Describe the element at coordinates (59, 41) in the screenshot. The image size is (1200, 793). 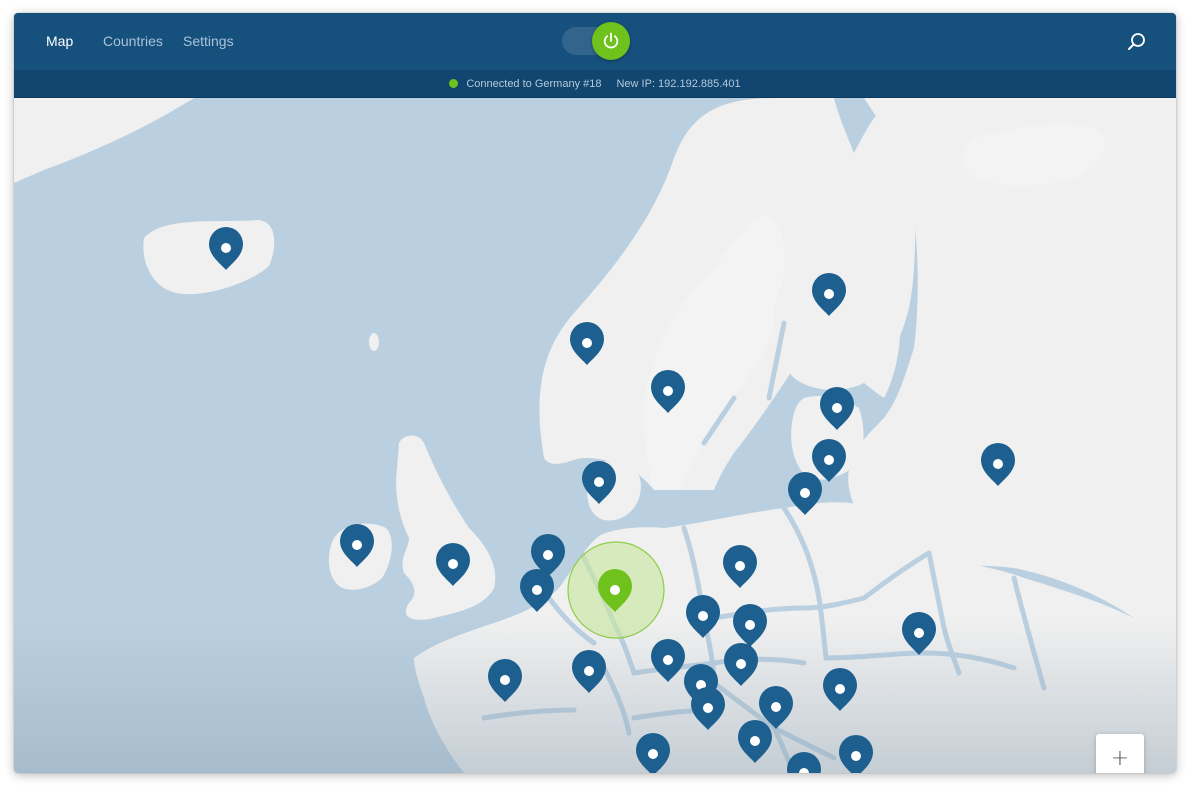
I see `tab-map: Map` at that location.